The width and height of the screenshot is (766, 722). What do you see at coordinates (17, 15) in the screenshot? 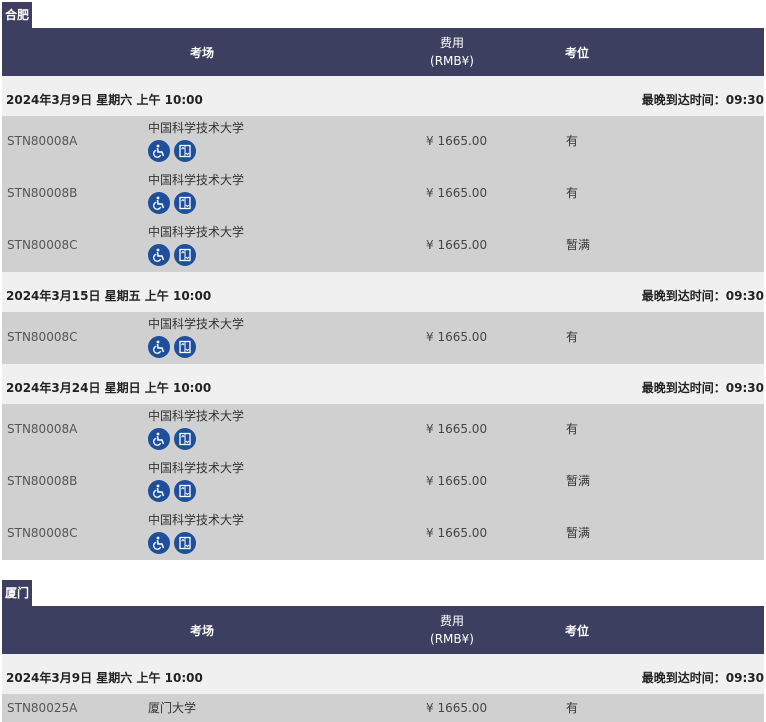
I see `city-tab-hefei: 合肥` at bounding box center [17, 15].